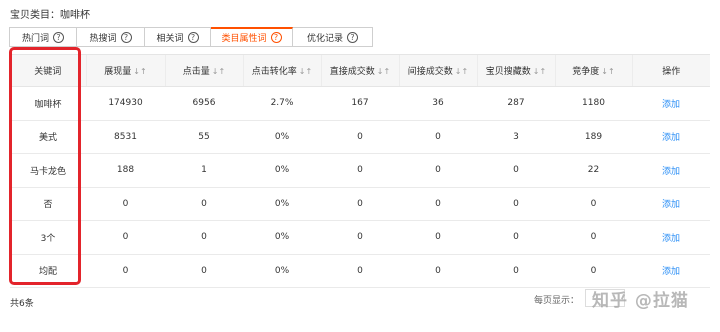 Image resolution: width=720 pixels, height=332 pixels. What do you see at coordinates (437, 70) in the screenshot?
I see `header-indirect-deals: 间接成交数 ↓↑` at bounding box center [437, 70].